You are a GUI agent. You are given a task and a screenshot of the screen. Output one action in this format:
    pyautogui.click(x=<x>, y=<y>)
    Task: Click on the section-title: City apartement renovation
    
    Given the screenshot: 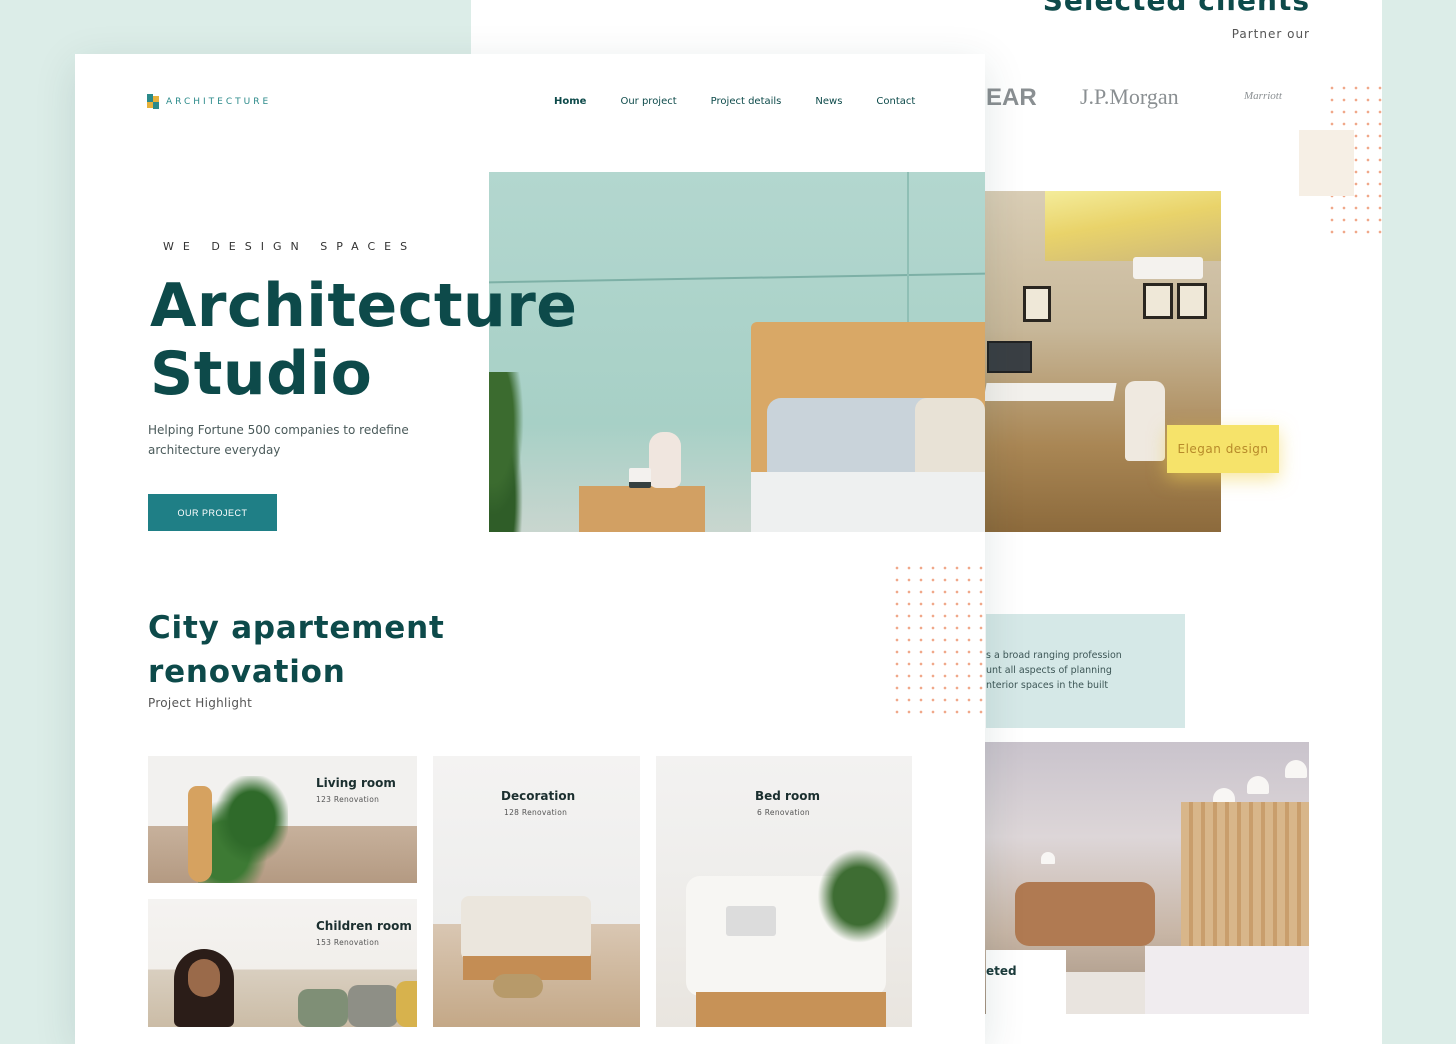 What is the action you would take?
    pyautogui.click(x=296, y=650)
    